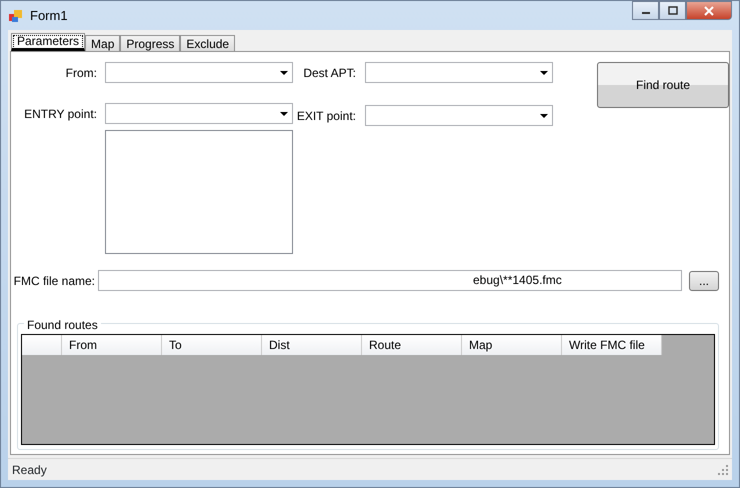  I want to click on status-text: Ready, so click(29, 470).